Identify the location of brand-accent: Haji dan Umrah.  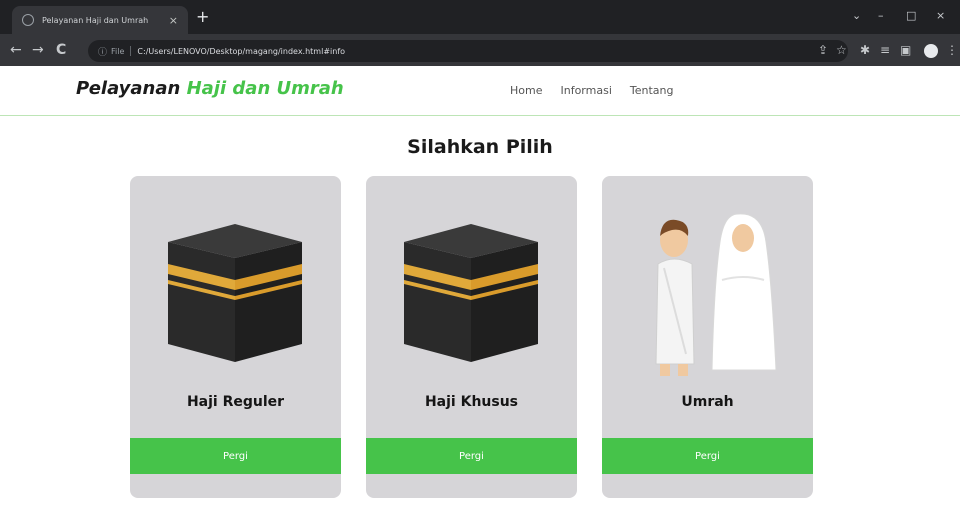
(265, 88).